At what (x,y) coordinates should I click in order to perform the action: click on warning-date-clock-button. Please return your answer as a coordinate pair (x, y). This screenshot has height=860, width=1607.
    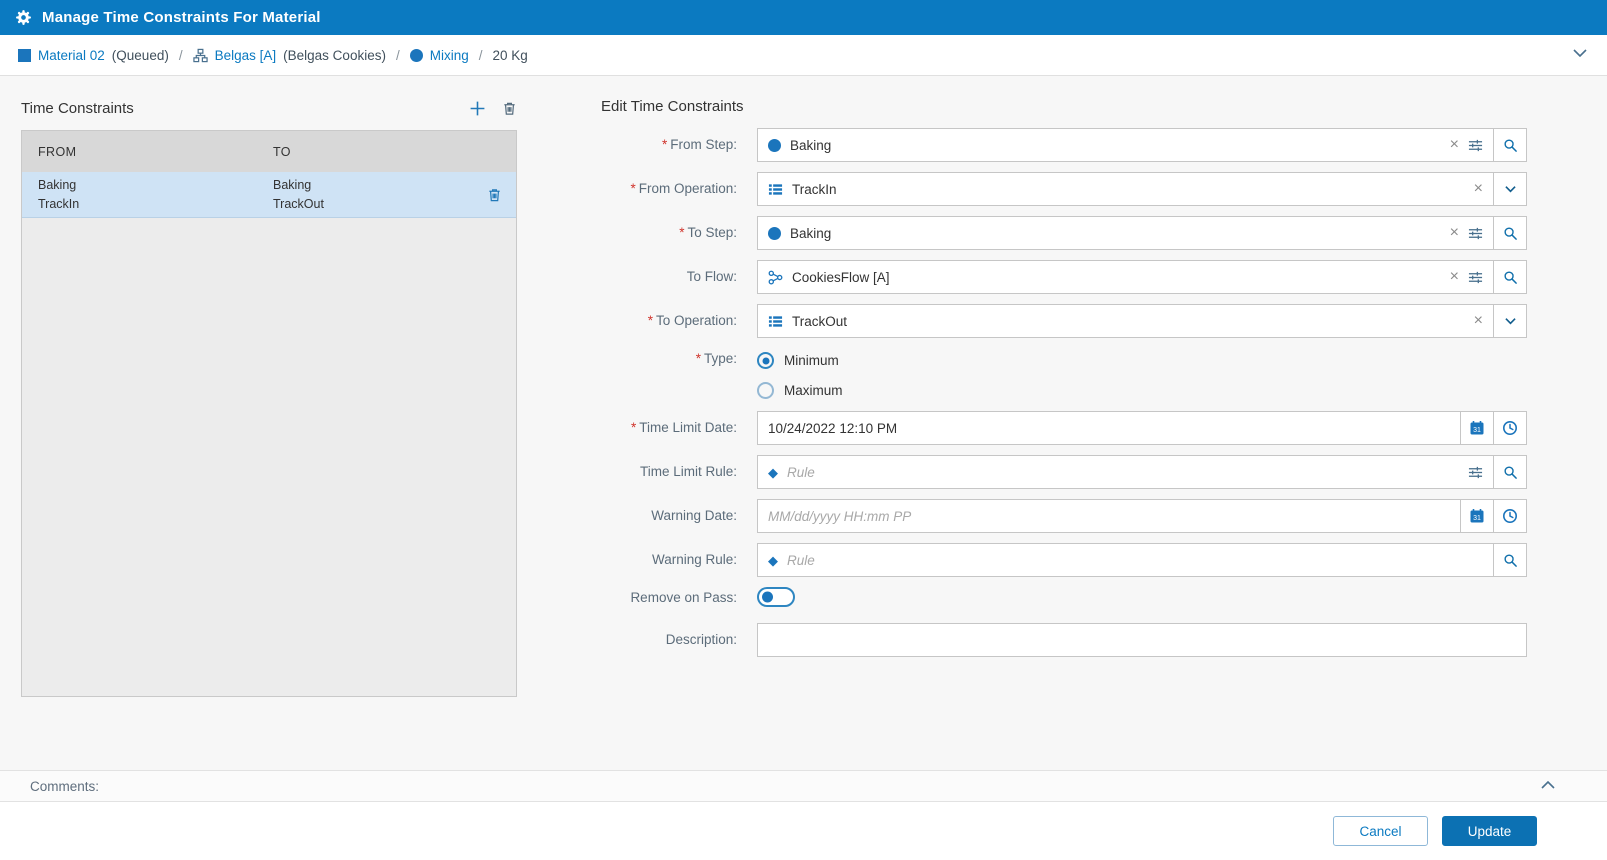
    Looking at the image, I should click on (1510, 516).